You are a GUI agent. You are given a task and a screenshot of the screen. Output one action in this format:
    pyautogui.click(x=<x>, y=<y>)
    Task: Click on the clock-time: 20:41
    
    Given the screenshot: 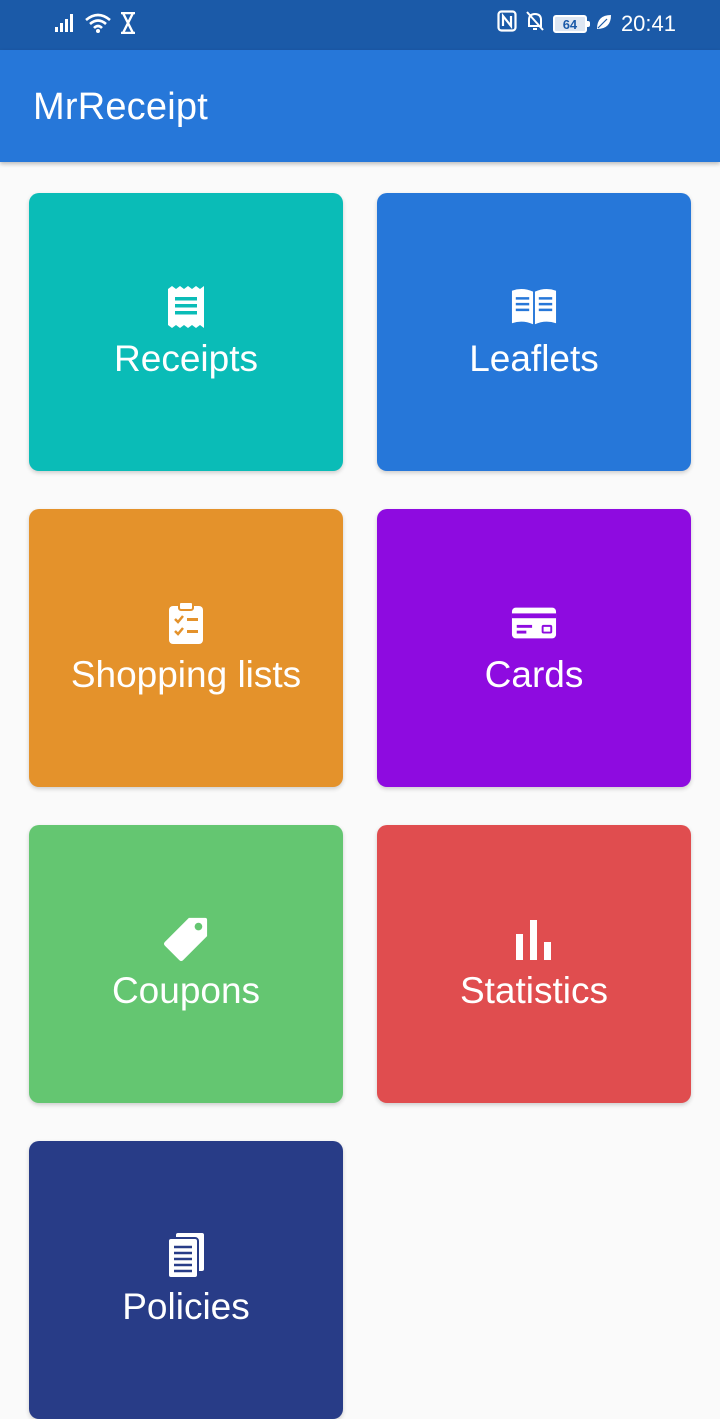 What is the action you would take?
    pyautogui.click(x=648, y=23)
    